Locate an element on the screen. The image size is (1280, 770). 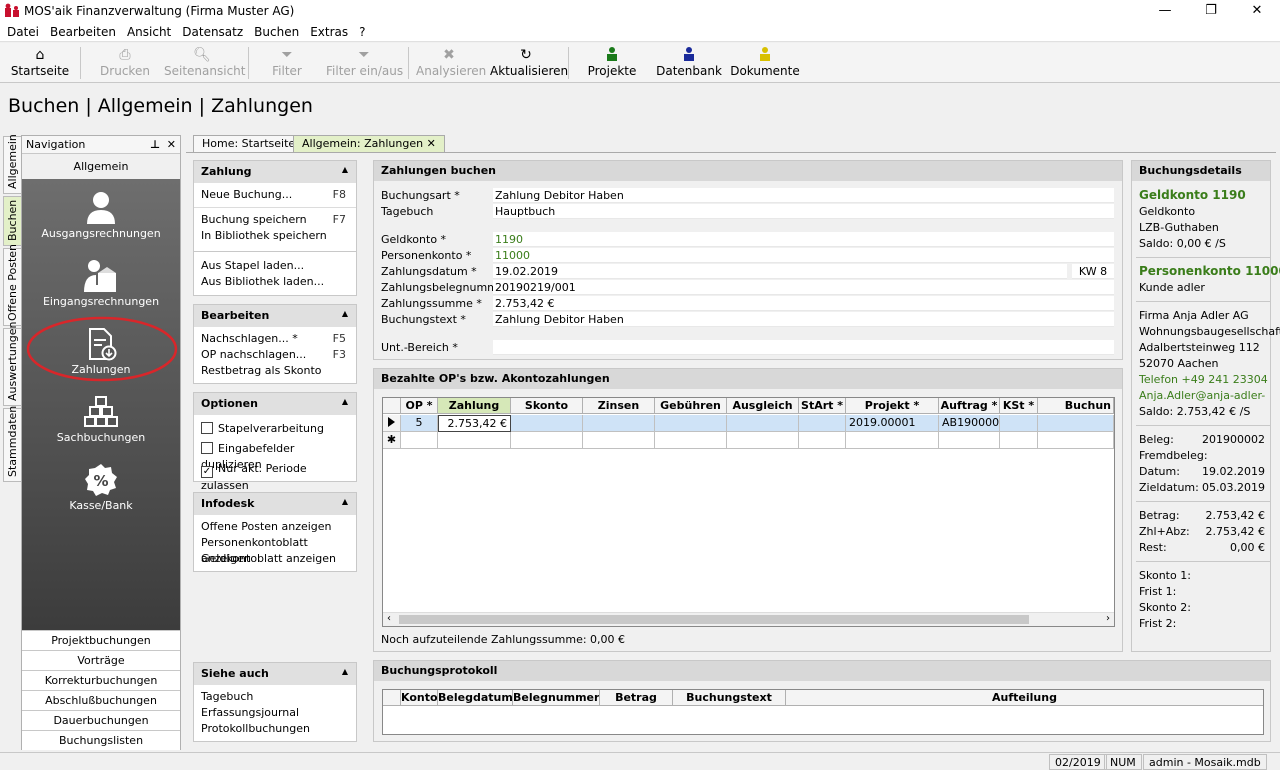
drucken-button: ⎙ Drucken is located at coordinates (125, 63).